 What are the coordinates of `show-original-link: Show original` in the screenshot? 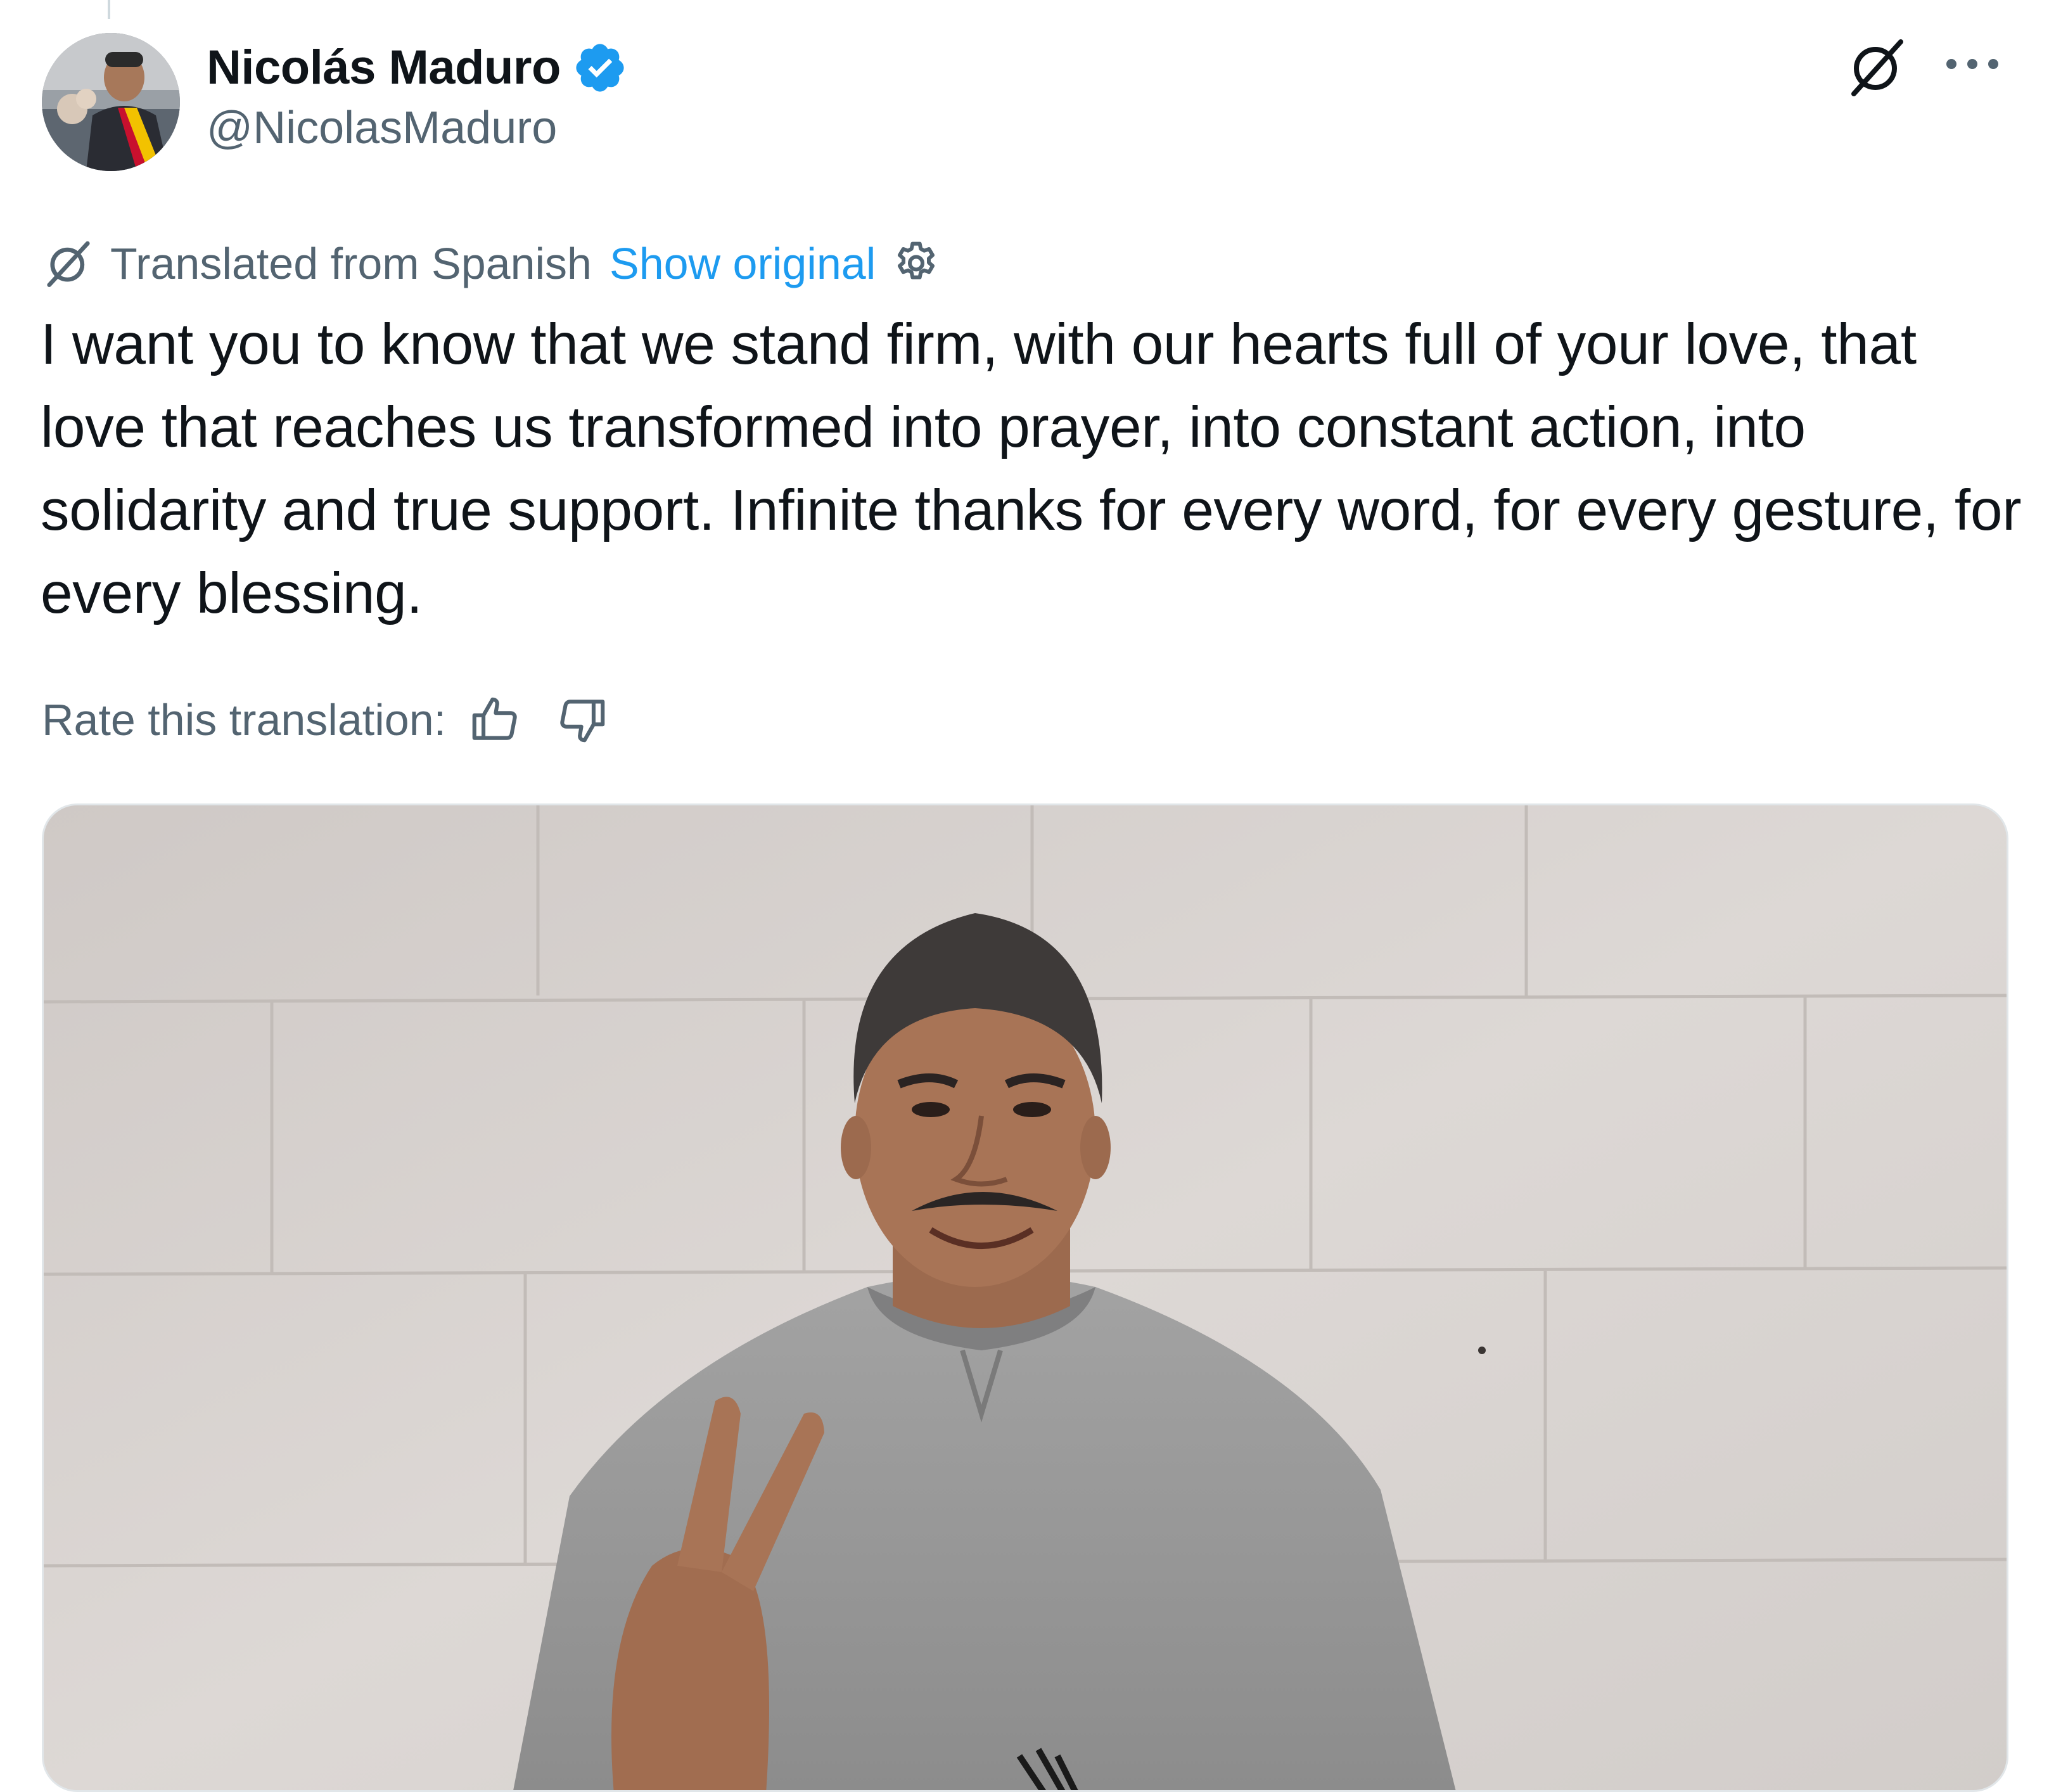 It's located at (743, 263).